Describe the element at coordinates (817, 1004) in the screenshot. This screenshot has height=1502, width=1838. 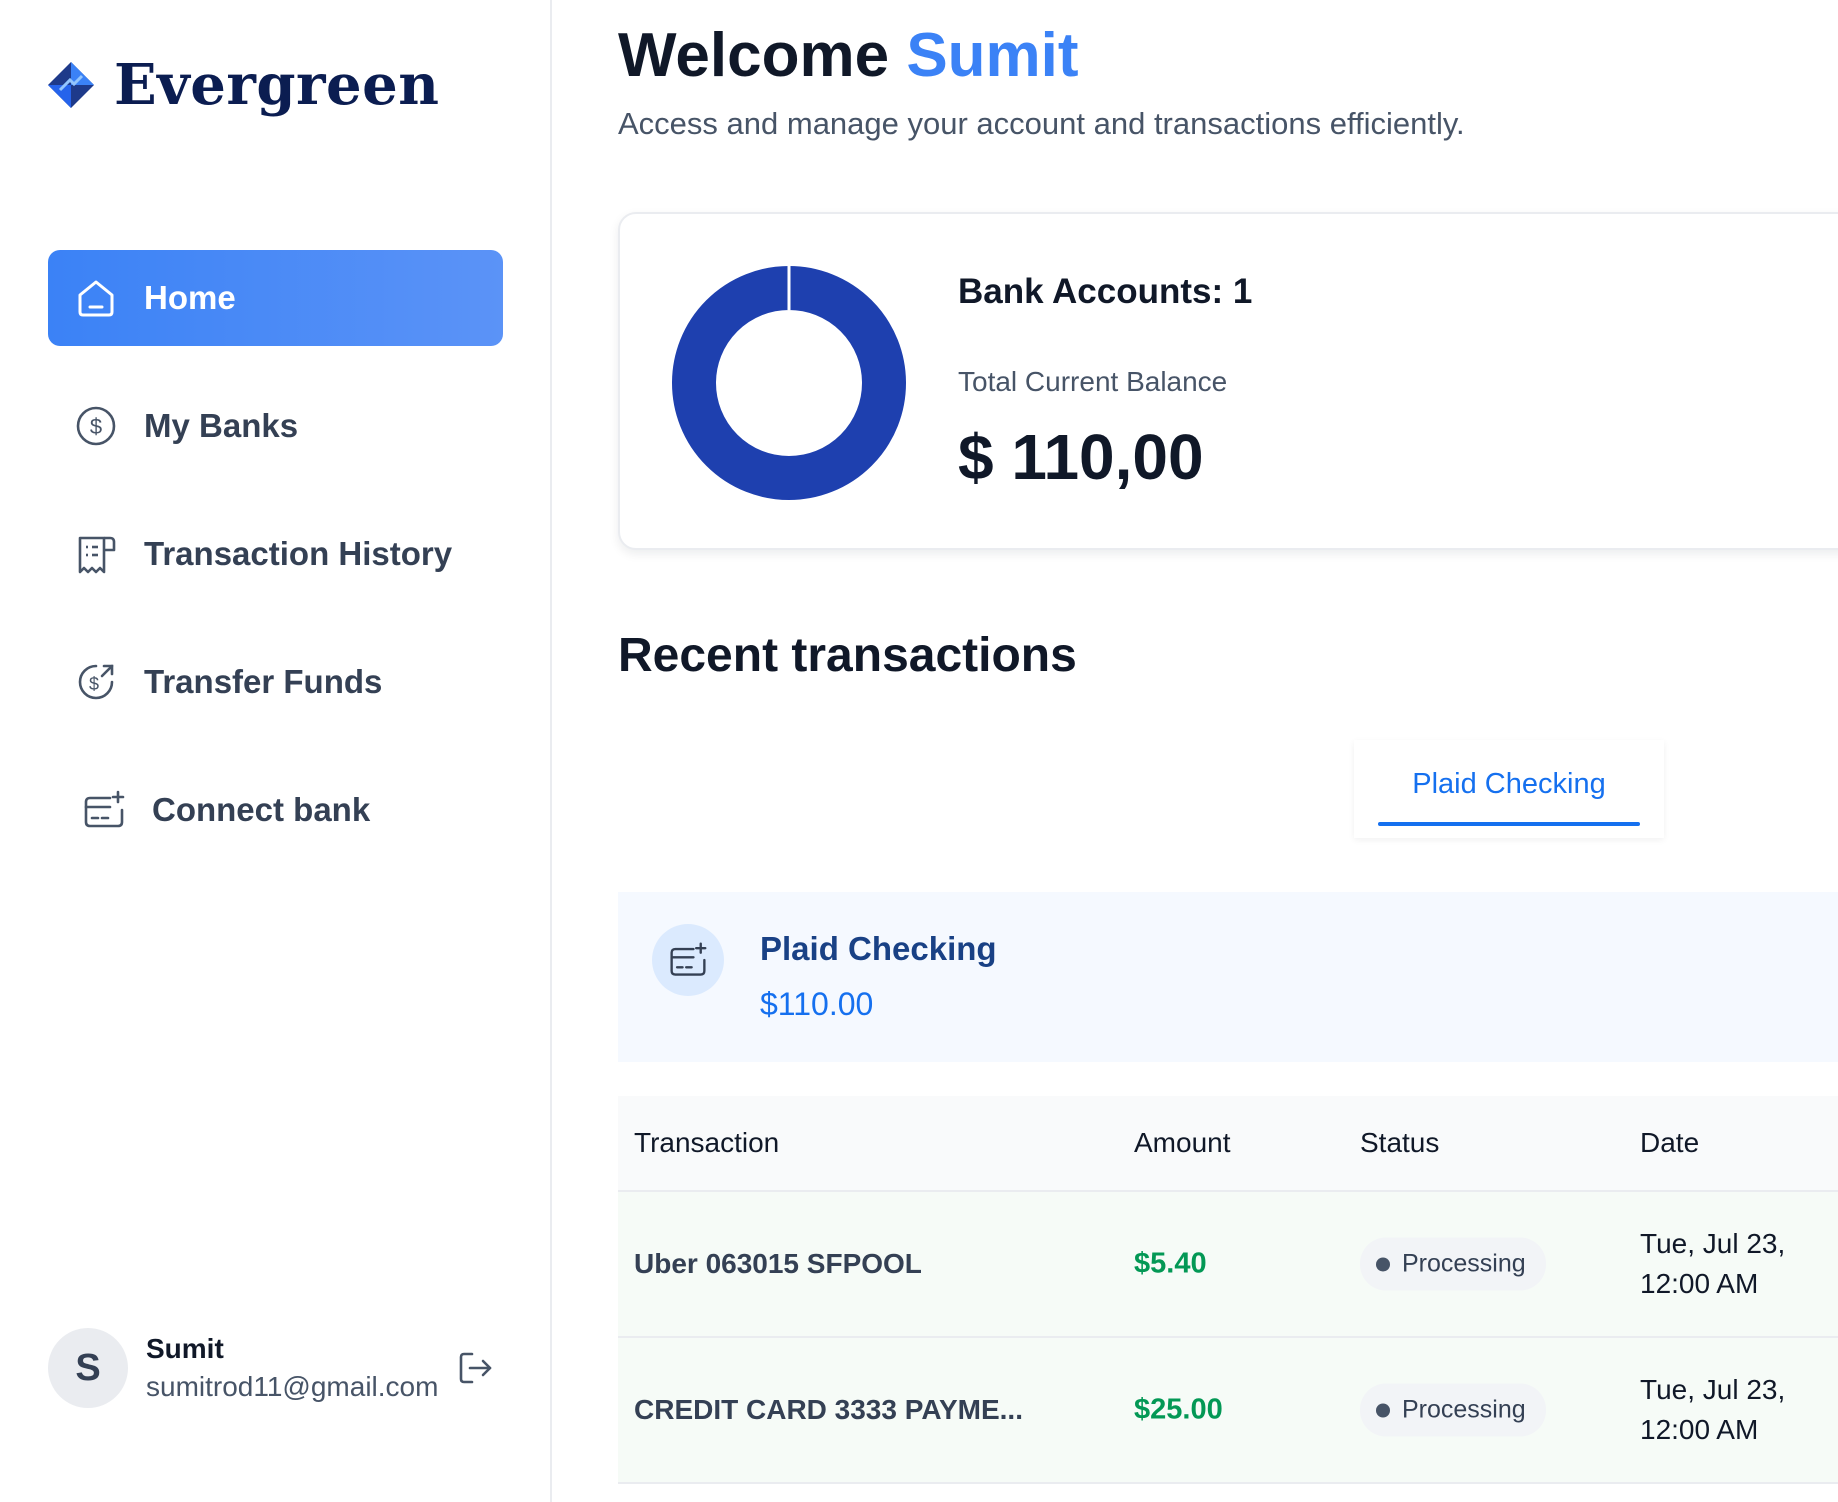
I see `bank-account-balance: $110.00` at that location.